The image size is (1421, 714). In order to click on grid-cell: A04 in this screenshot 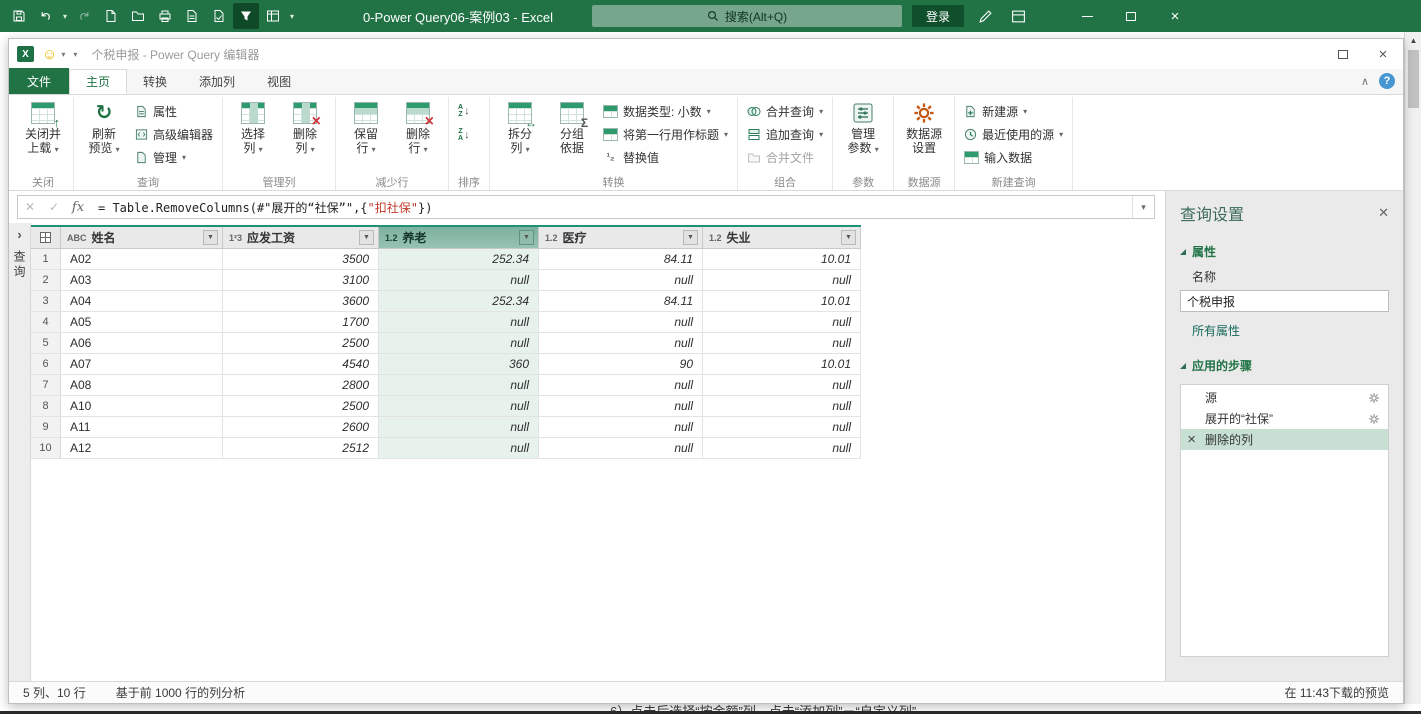, I will do `click(142, 301)`.